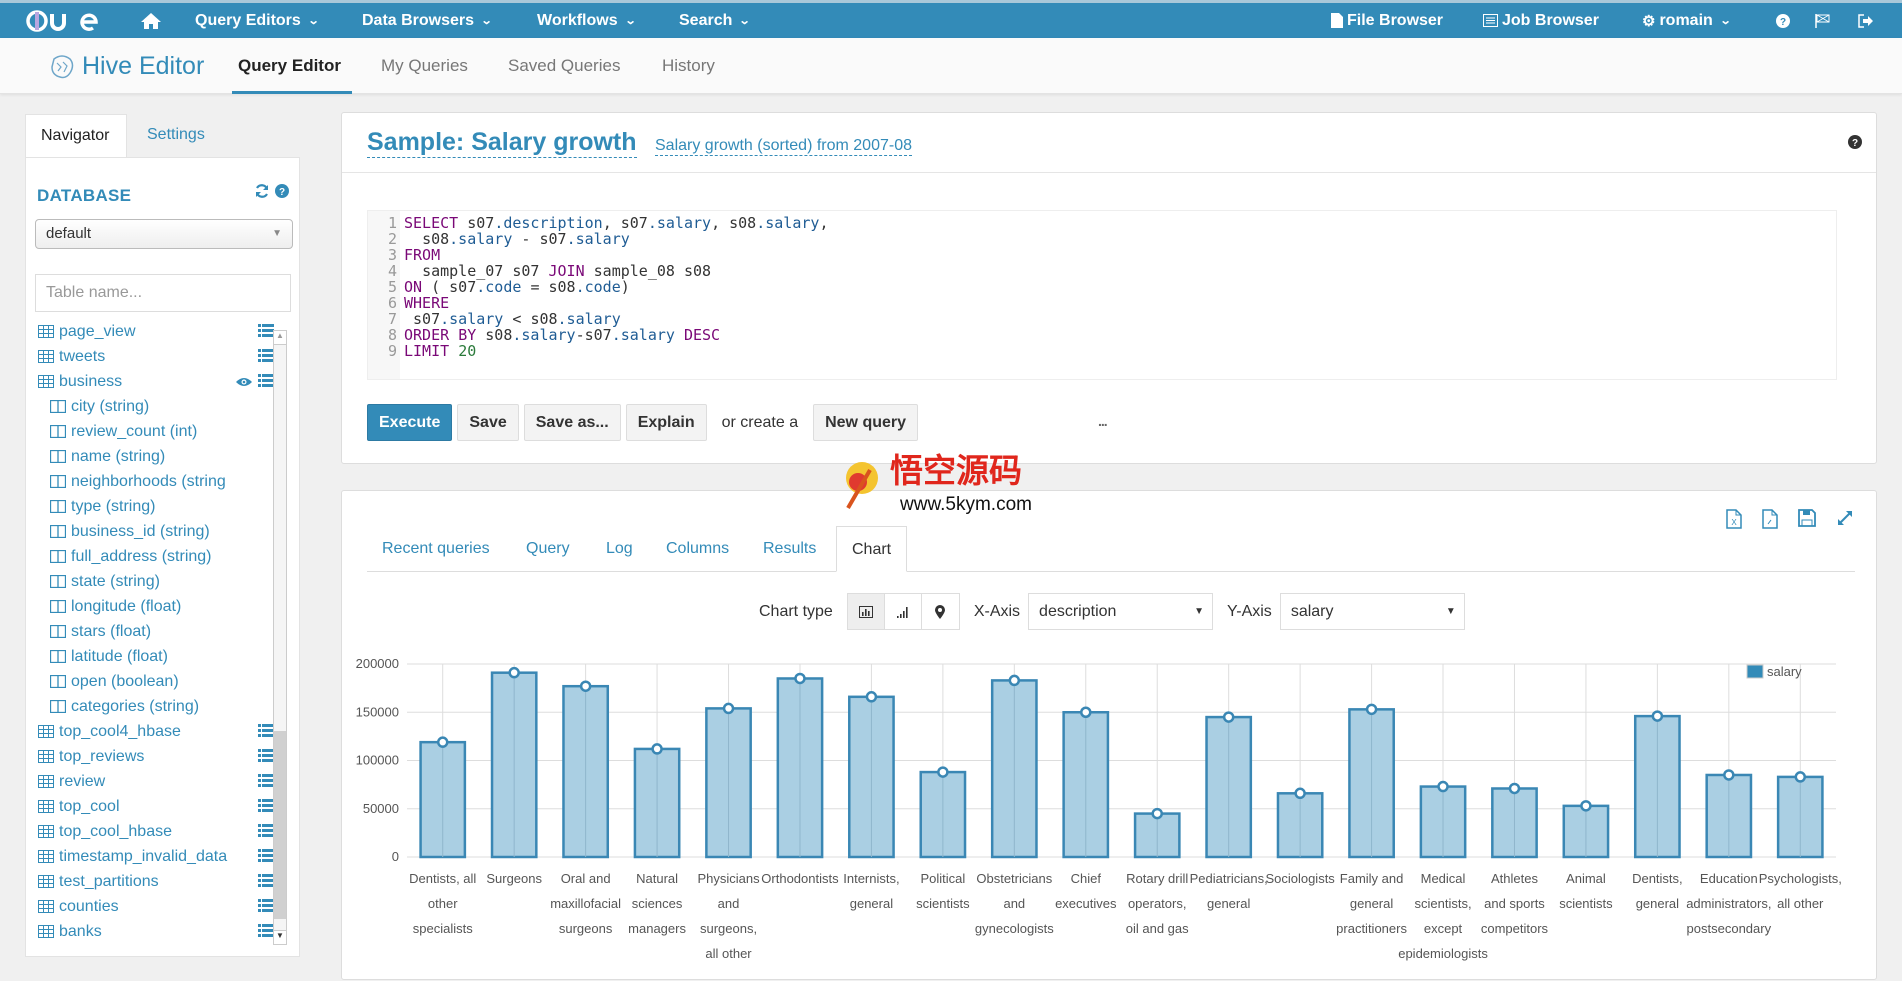 This screenshot has width=1902, height=981. Describe the element at coordinates (158, 831) in the screenshot. I see `table-item: top_cool_hbase` at that location.